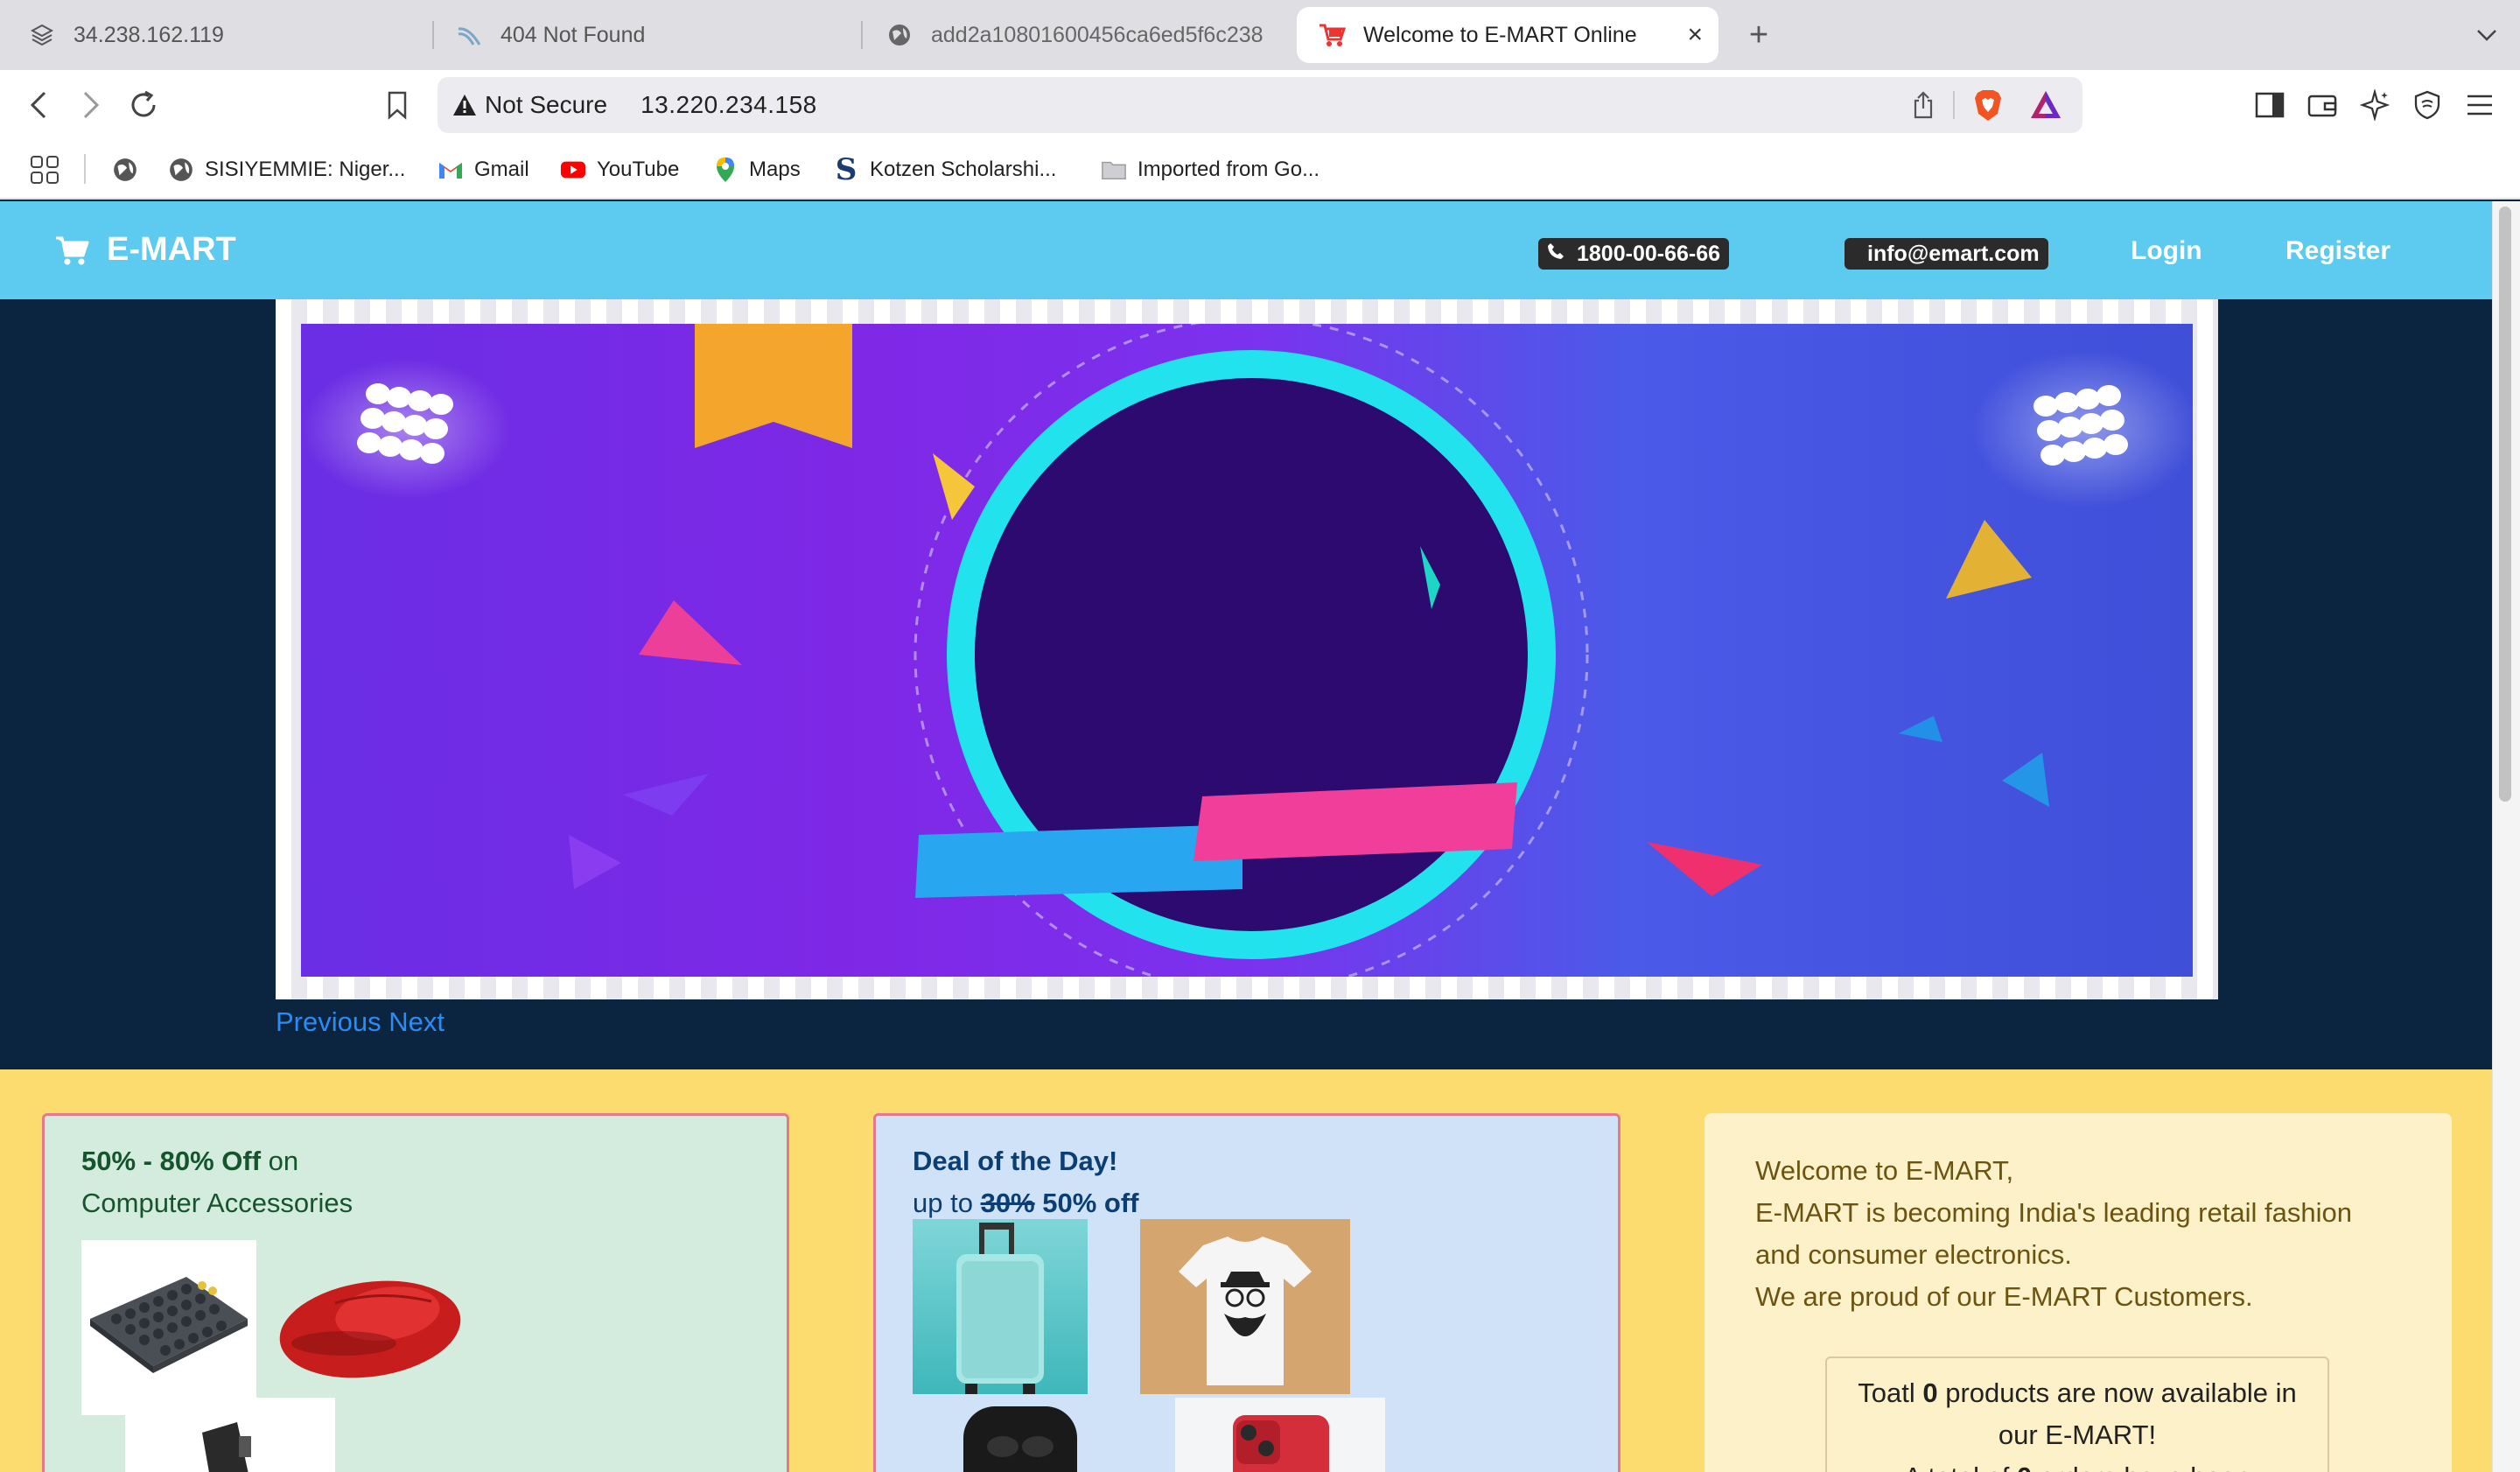  Describe the element at coordinates (451, 170) in the screenshot. I see `gmail-icon` at that location.